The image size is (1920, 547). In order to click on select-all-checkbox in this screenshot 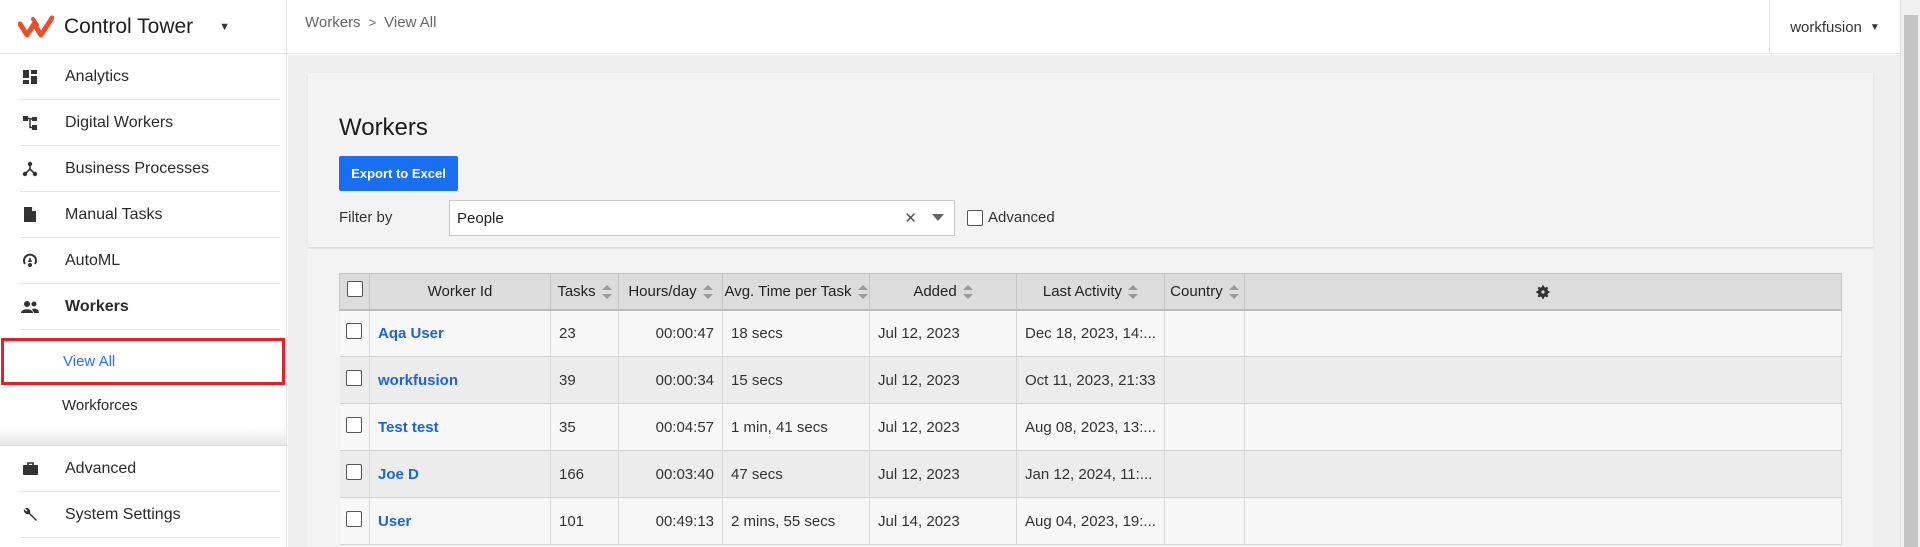, I will do `click(354, 289)`.